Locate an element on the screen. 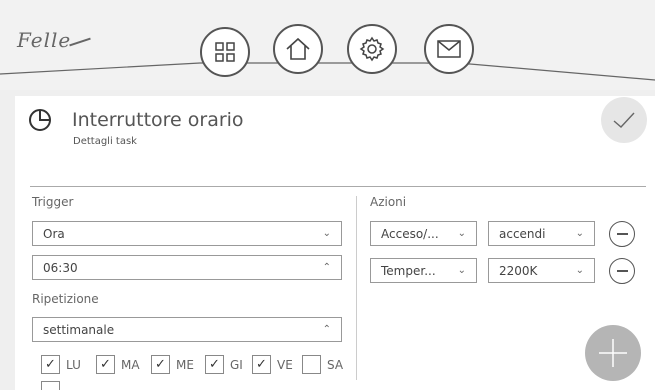 The width and height of the screenshot is (655, 390). day-checkbox-gi: ✓ GI is located at coordinates (224, 364).